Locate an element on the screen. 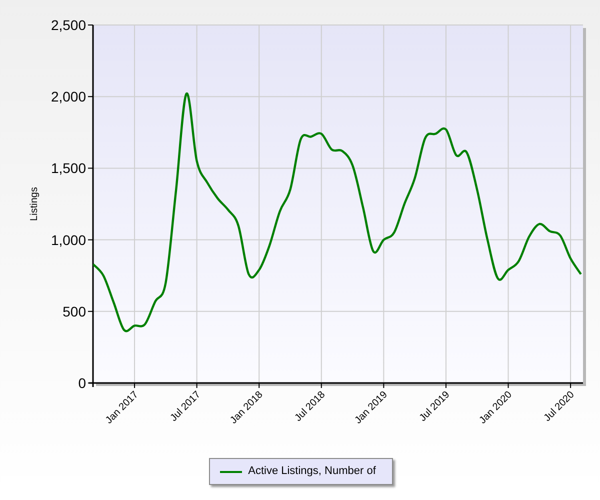 The image size is (600, 500). legend-line-icon is located at coordinates (231, 471).